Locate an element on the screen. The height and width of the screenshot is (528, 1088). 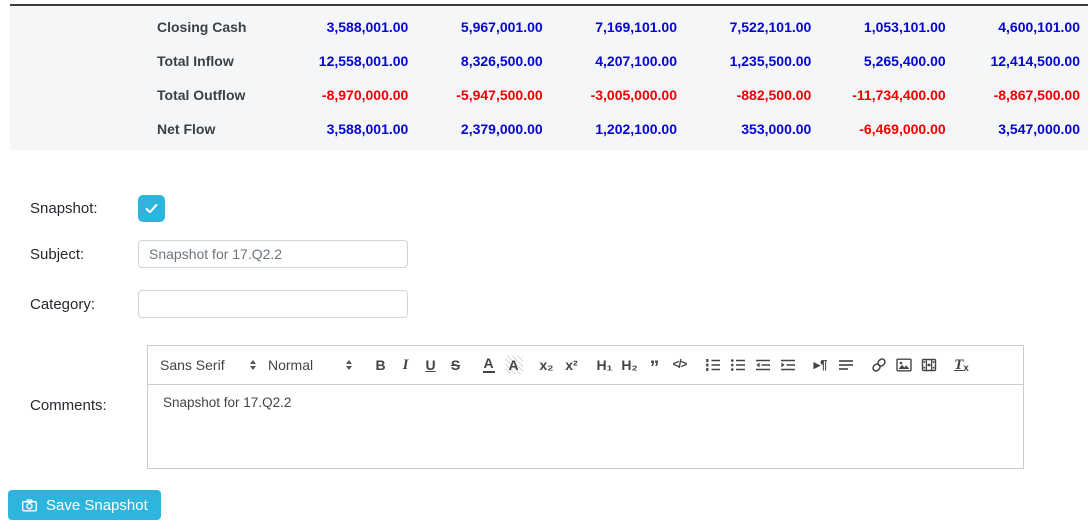
amount-cell: 12,414,500.00 is located at coordinates (1035, 61).